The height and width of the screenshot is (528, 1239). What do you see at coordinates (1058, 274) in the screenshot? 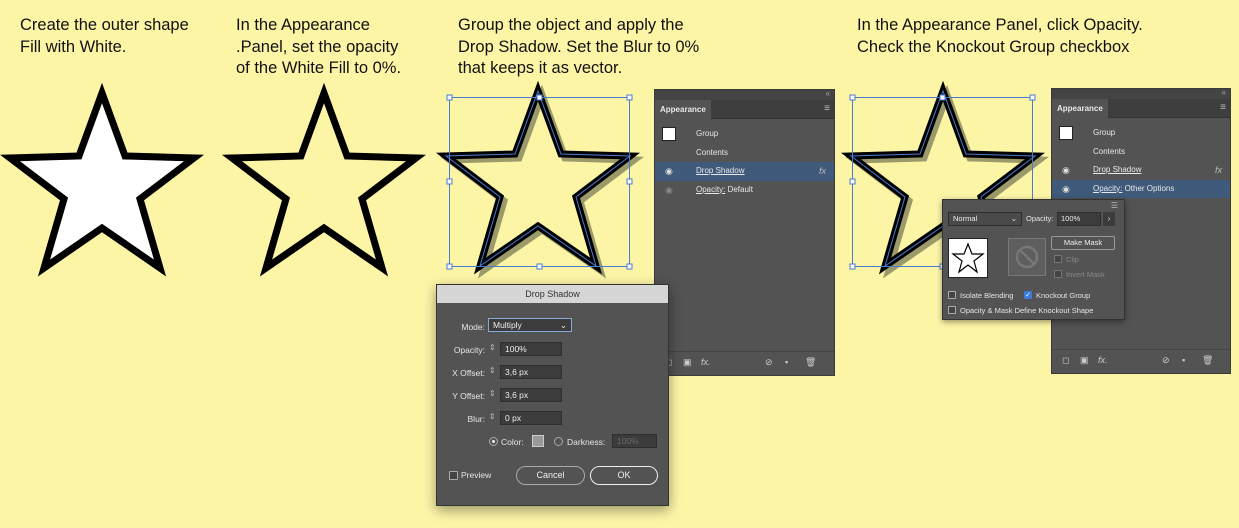
I see `invert-mask-checkbox` at bounding box center [1058, 274].